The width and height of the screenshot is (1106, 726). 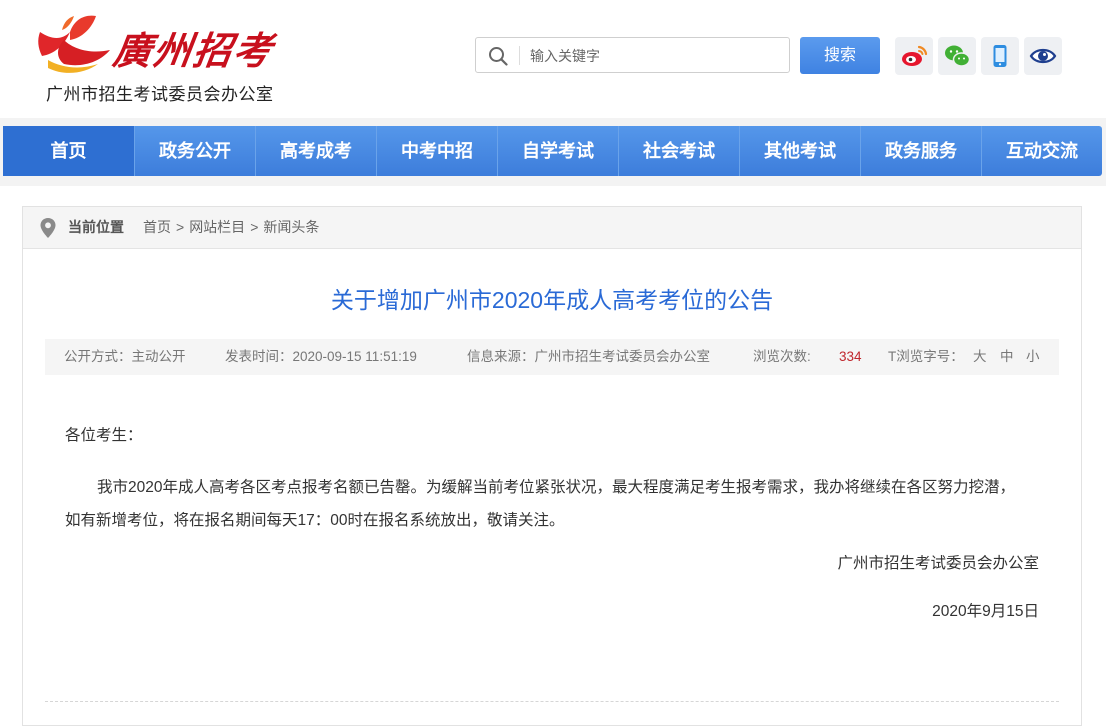 I want to click on nav-item-home: 首页, so click(x=69, y=151).